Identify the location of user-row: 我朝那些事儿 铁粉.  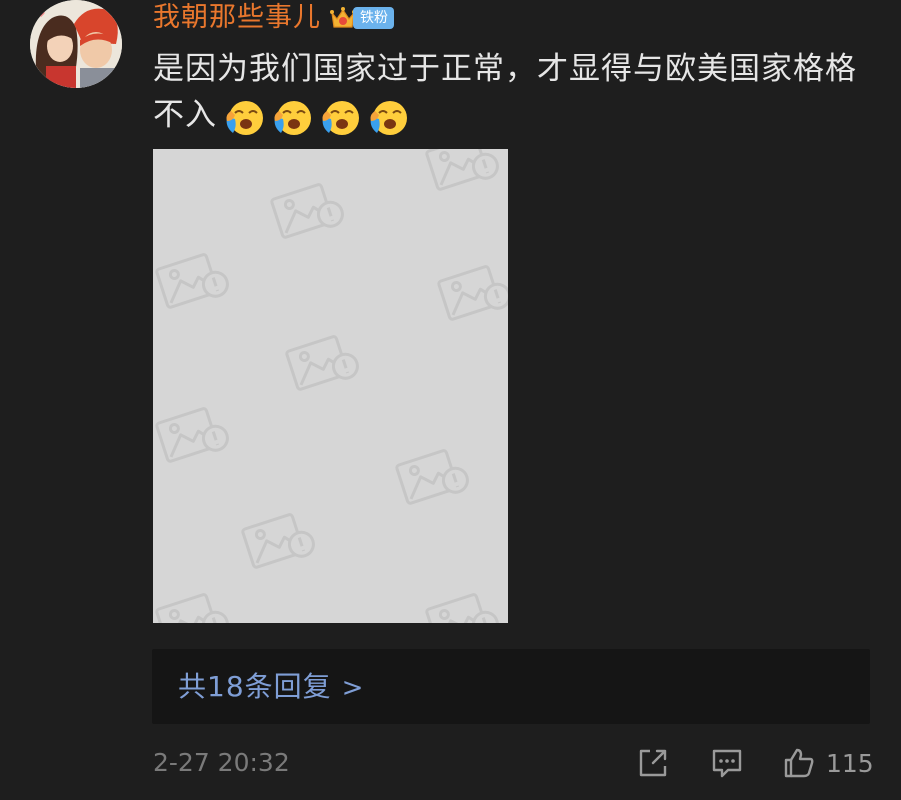
(273, 18).